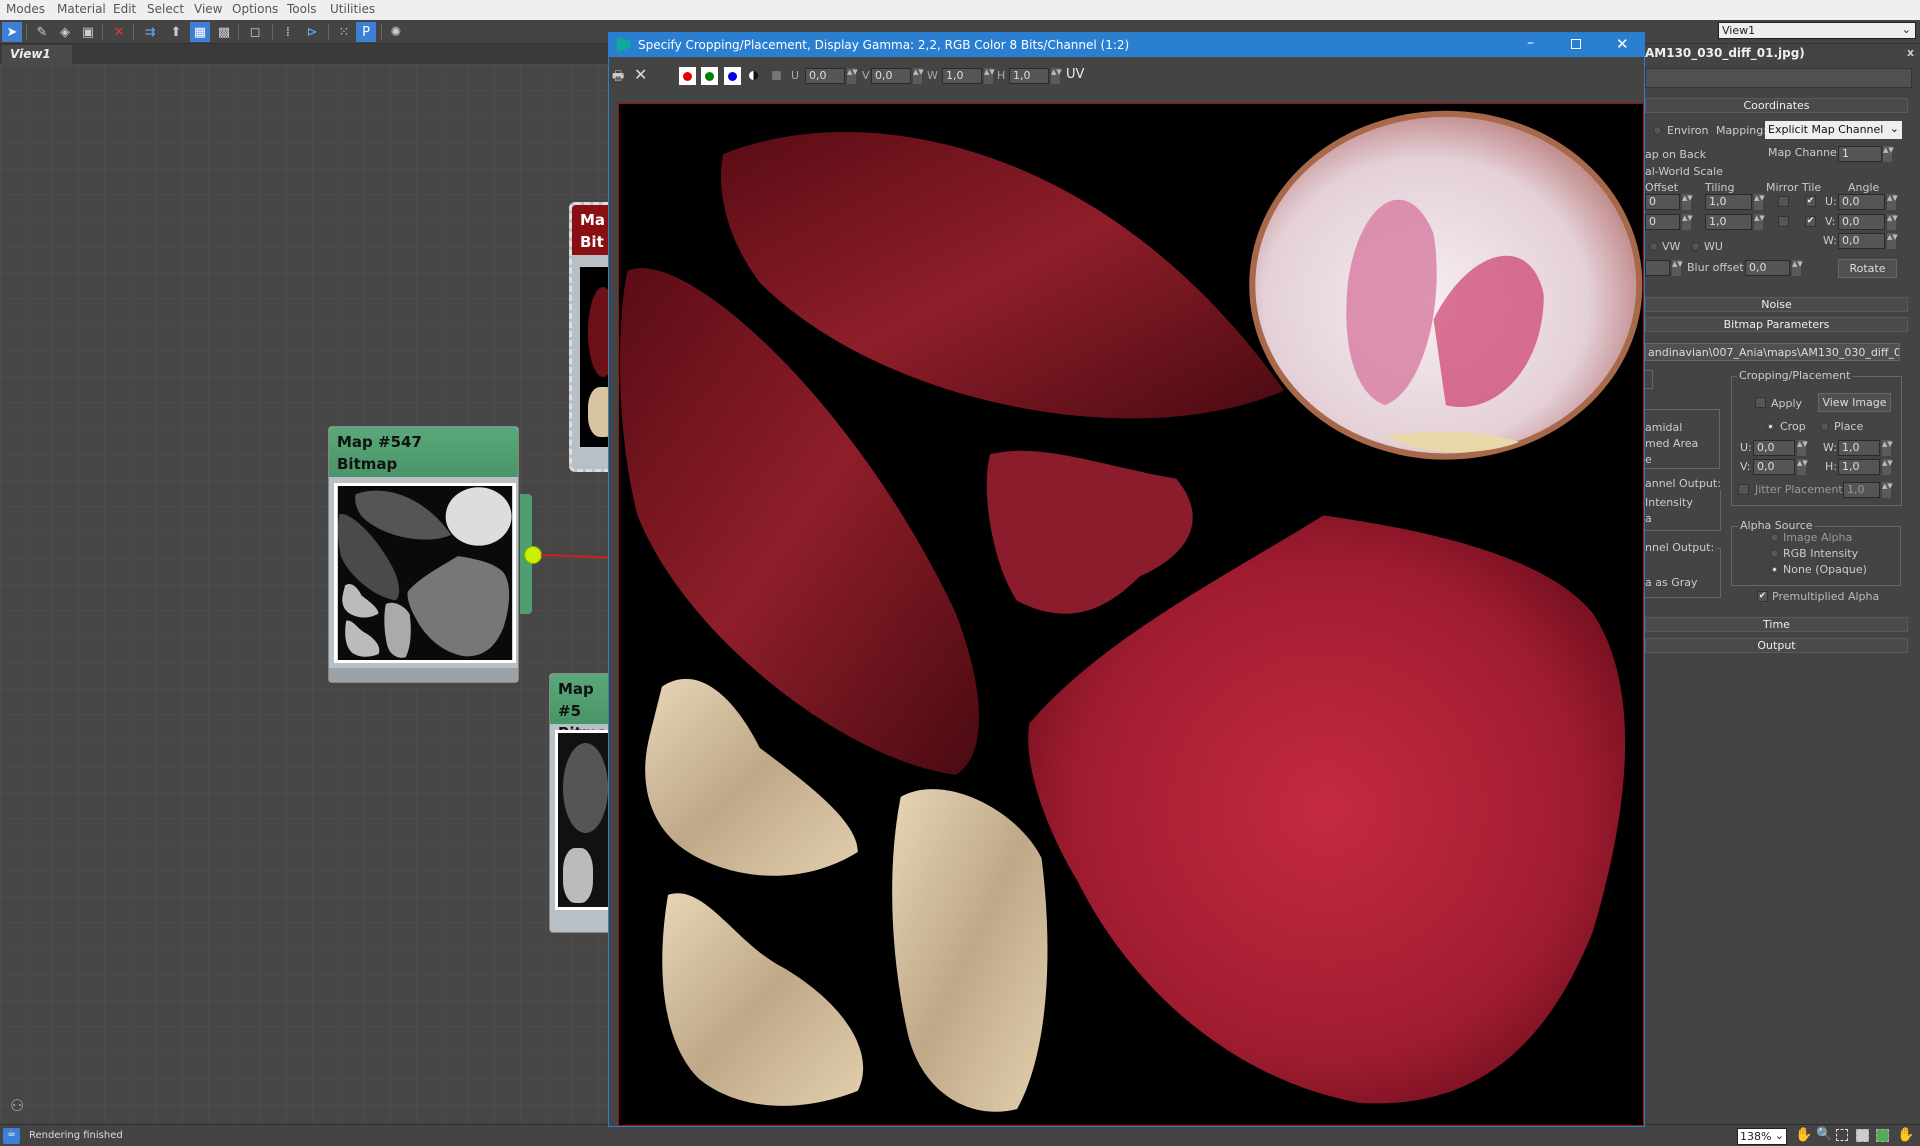 The height and width of the screenshot is (1146, 1920). What do you see at coordinates (1859, 467) in the screenshot?
I see `crop-h-field: 1,0` at bounding box center [1859, 467].